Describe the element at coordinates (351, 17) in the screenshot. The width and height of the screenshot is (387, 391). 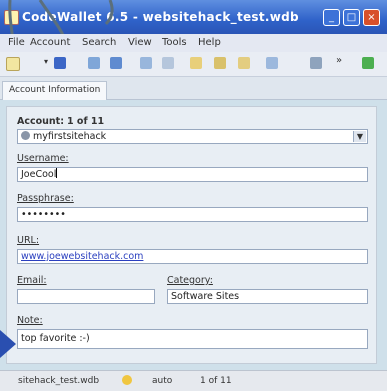
I see `maximize-button: □` at that location.